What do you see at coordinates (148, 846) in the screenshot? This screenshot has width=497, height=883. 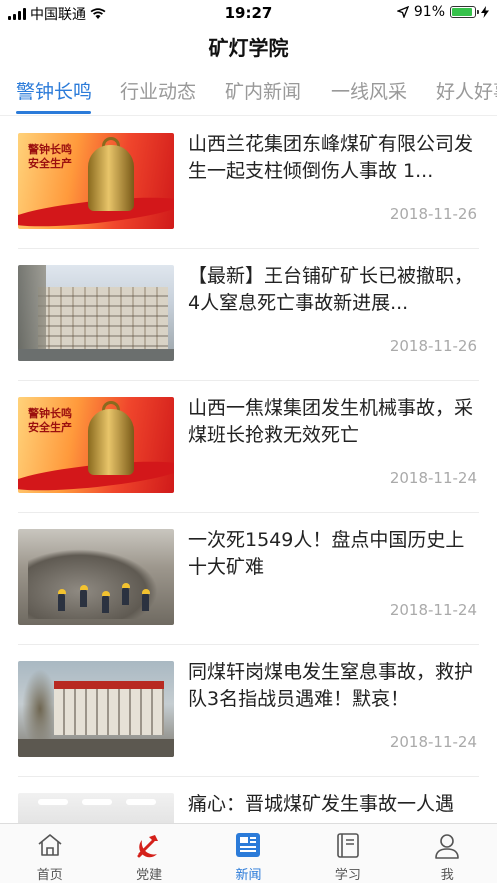 I see `party-emblem-icon` at bounding box center [148, 846].